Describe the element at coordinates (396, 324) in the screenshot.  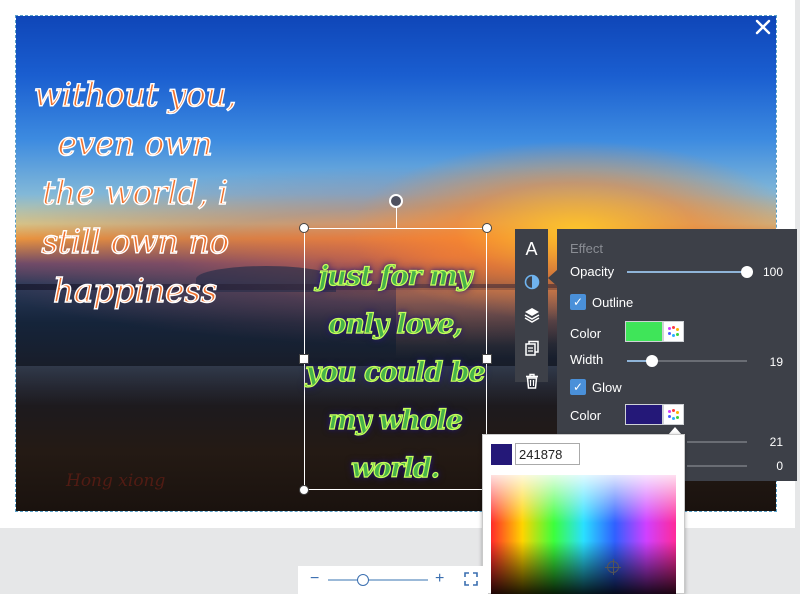
I see `quote-line: only love,` at that location.